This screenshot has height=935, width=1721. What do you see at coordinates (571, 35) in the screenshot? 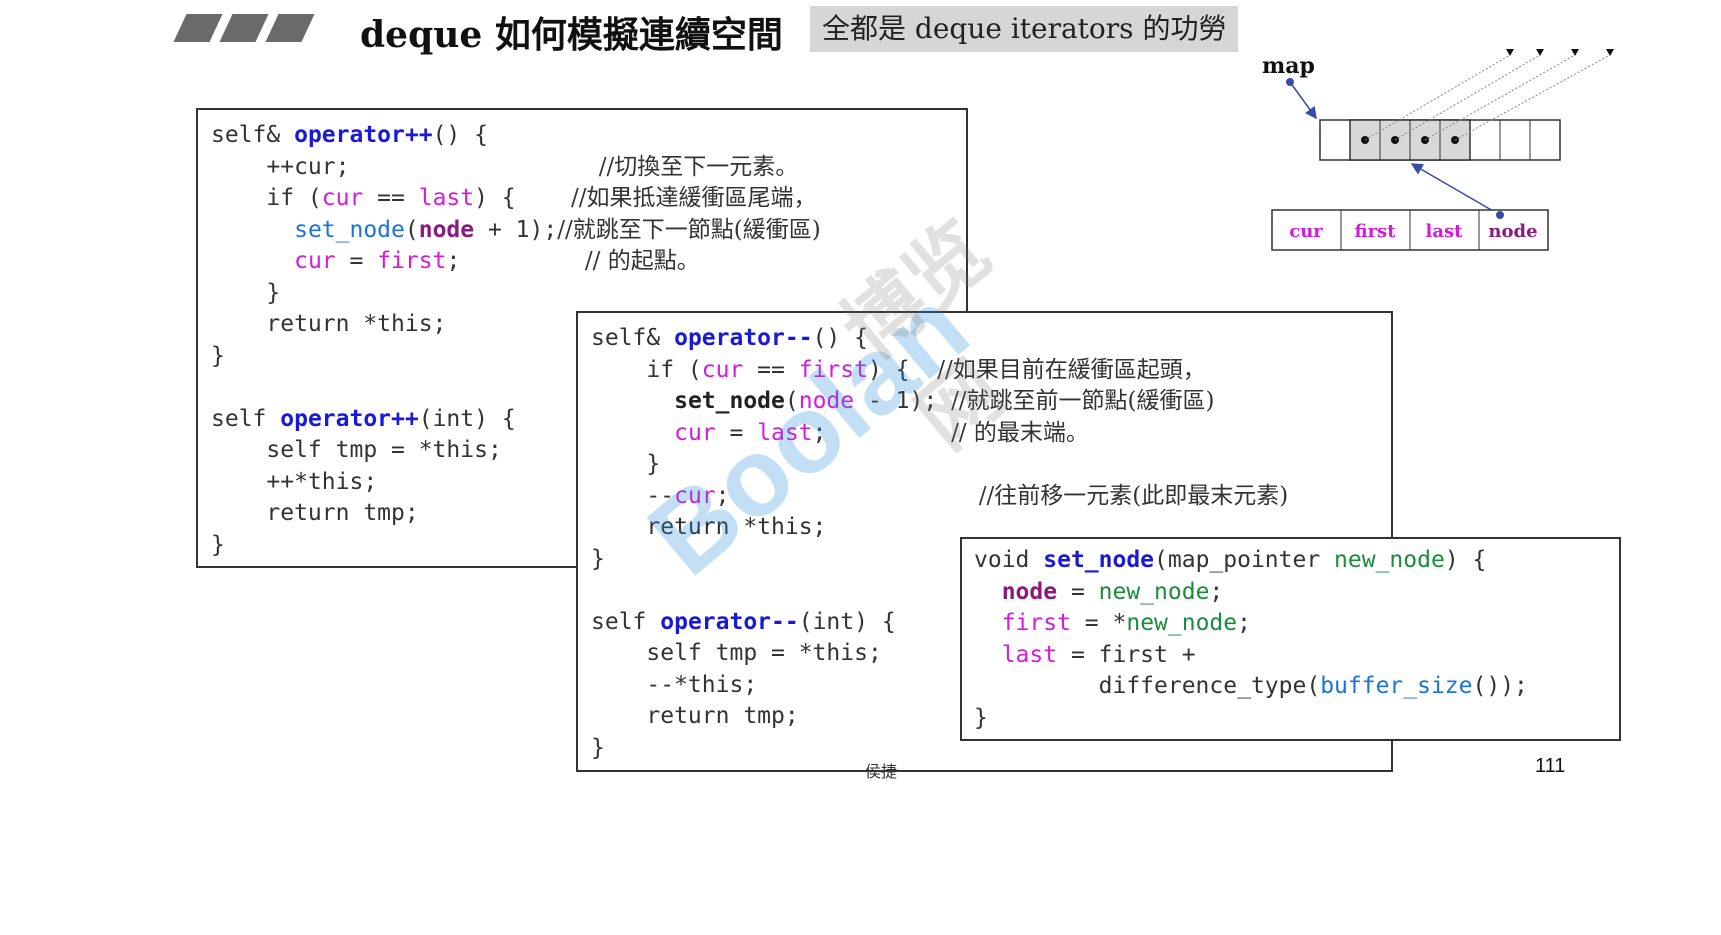
I see `page-title: deque 如何模擬連續空間` at bounding box center [571, 35].